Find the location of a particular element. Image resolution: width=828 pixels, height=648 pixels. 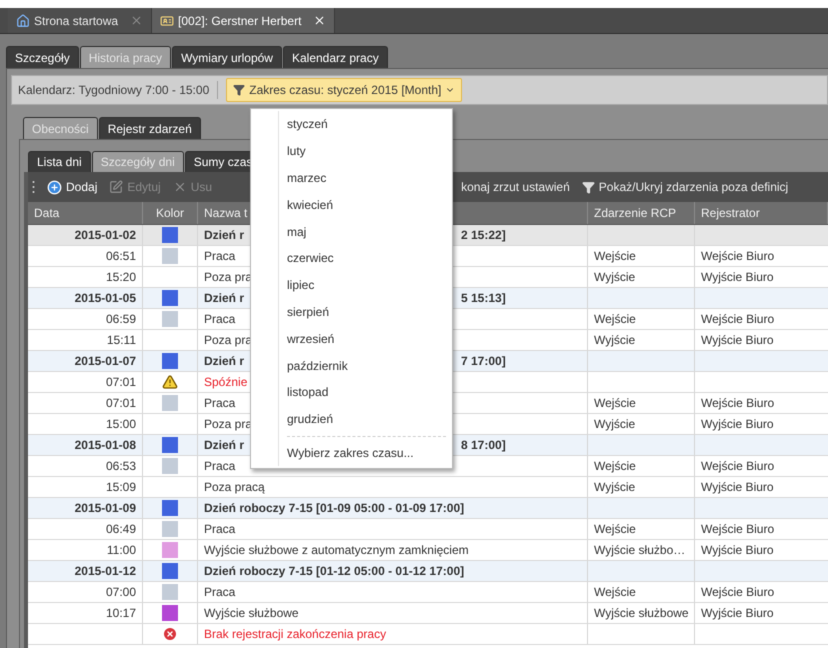

date-cell-text: 15:11 is located at coordinates (121, 340).